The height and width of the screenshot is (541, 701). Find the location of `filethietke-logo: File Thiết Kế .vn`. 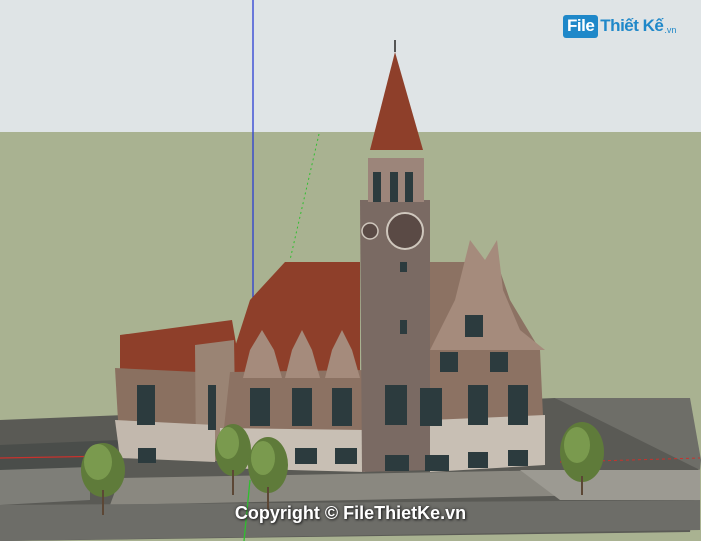

filethietke-logo: File Thiết Kế .vn is located at coordinates (619, 26).